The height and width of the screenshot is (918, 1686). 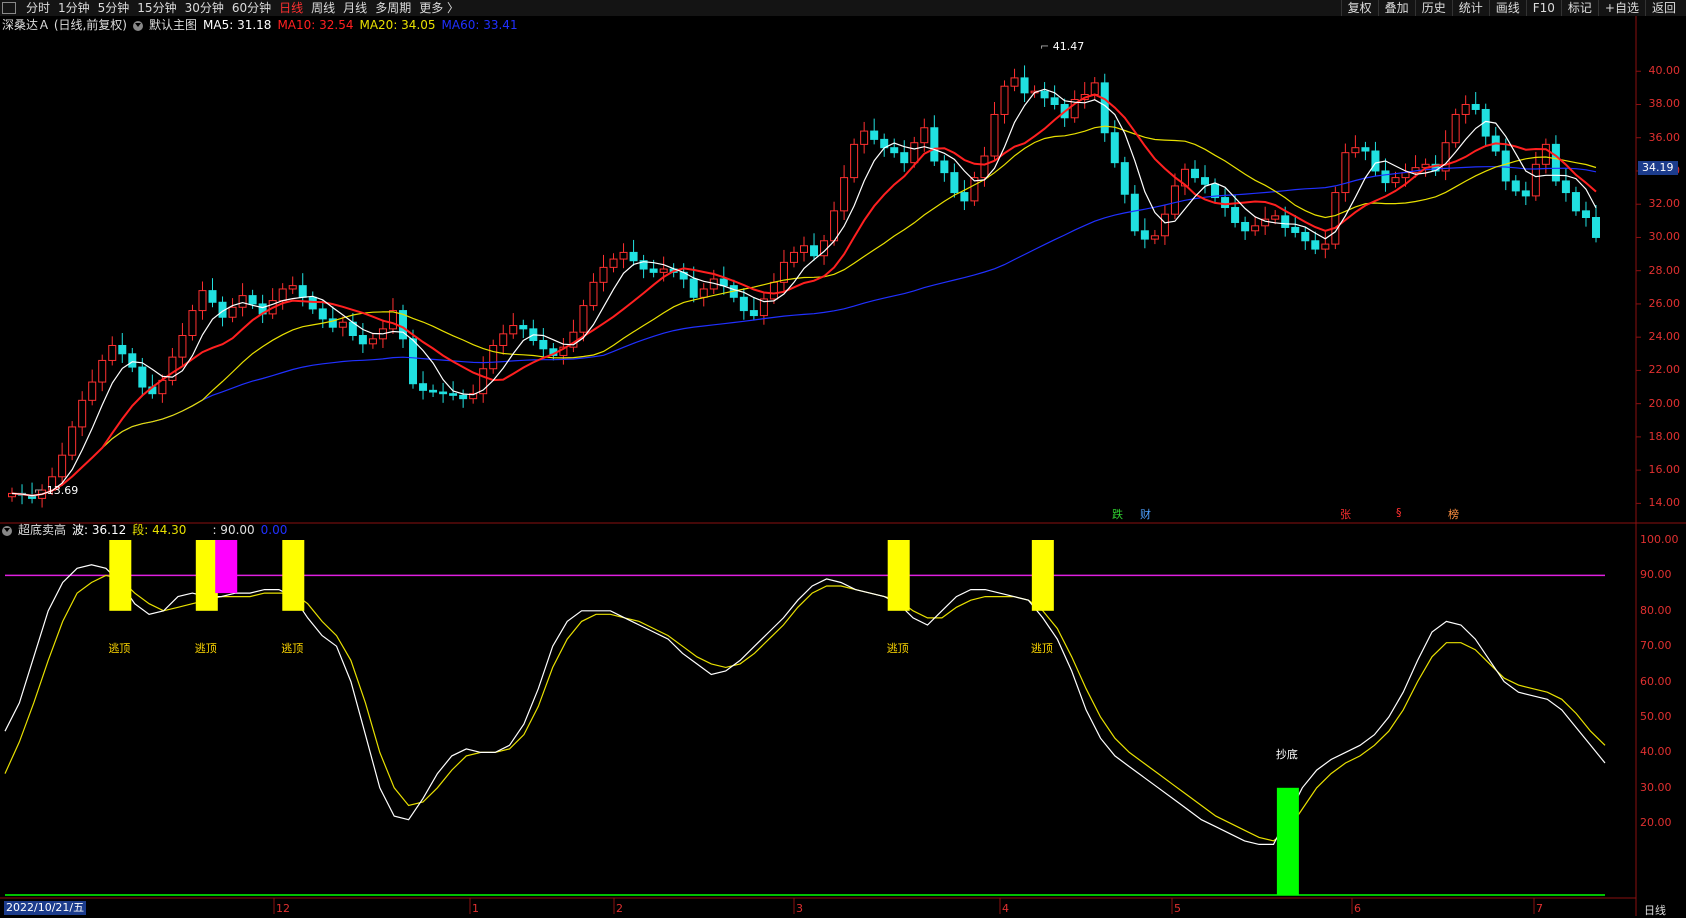 What do you see at coordinates (1287, 841) in the screenshot?
I see `bottom-signal-bar` at bounding box center [1287, 841].